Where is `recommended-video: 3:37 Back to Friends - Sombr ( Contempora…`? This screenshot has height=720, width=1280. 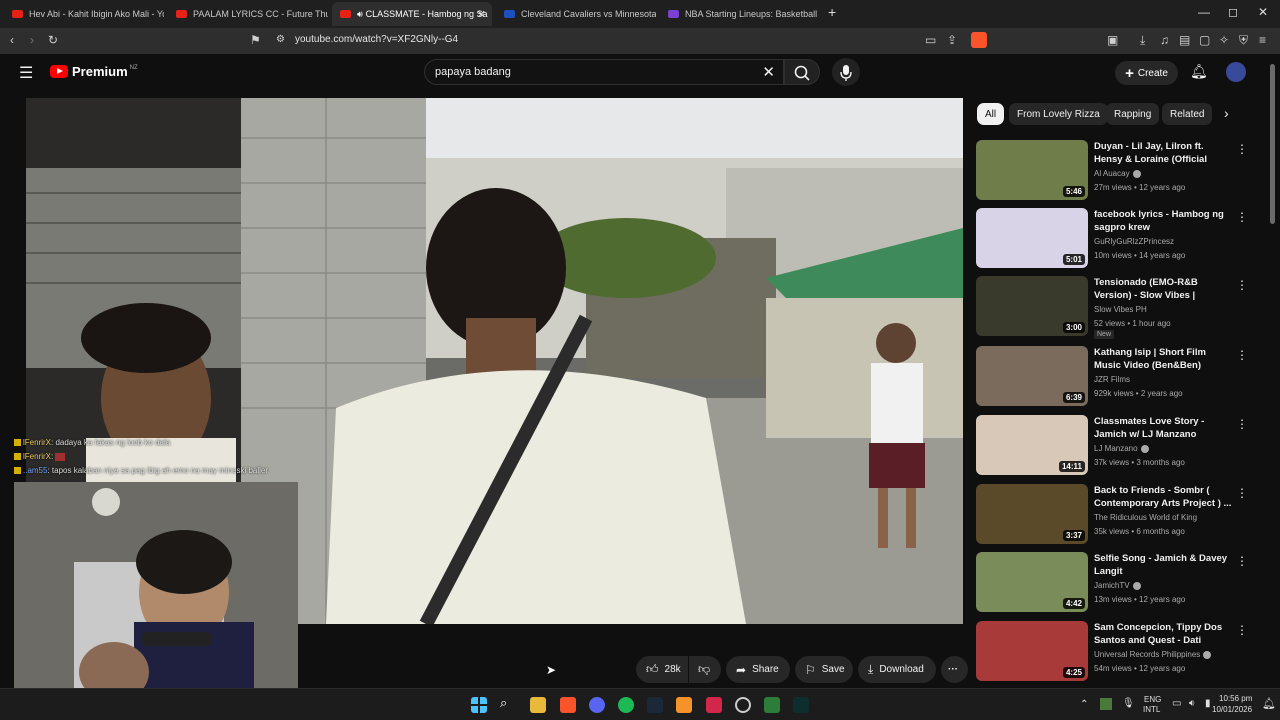 recommended-video: 3:37 Back to Friends - Sombr ( Contempora… is located at coordinates (1112, 514).